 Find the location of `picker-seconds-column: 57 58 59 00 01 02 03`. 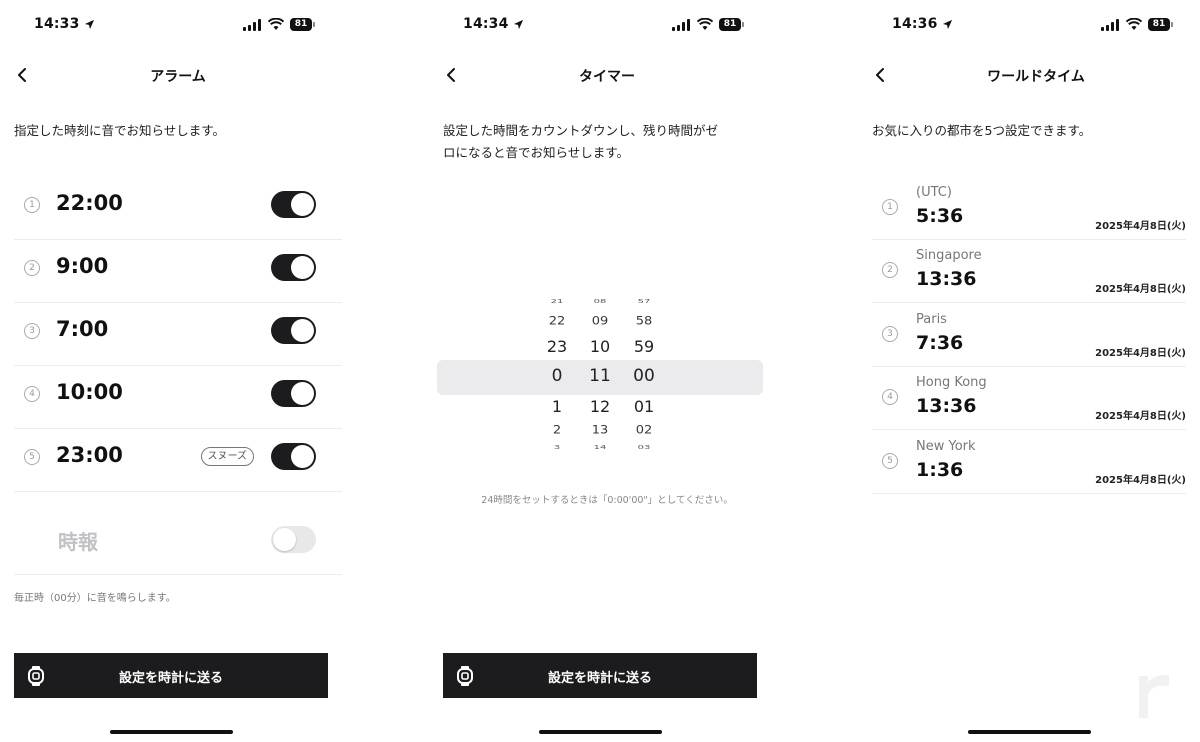

picker-seconds-column: 57 58 59 00 01 02 03 is located at coordinates (644, 376).